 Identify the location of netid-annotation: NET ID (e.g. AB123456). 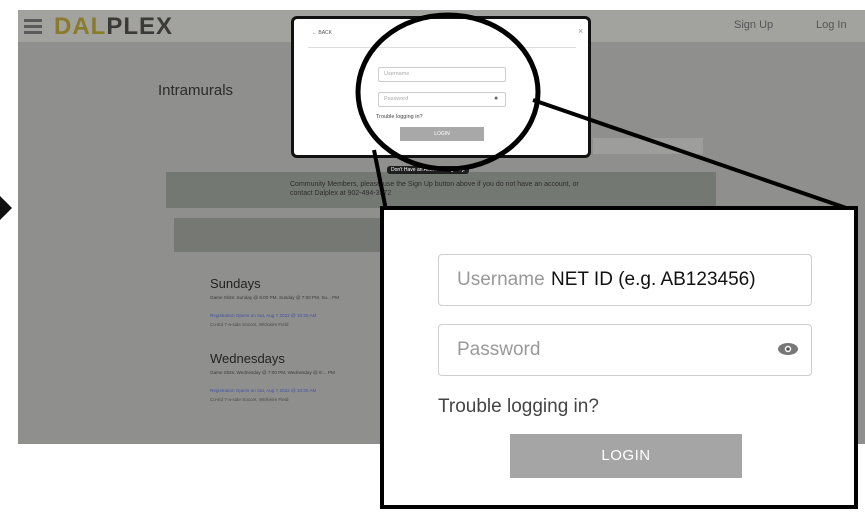
(653, 279).